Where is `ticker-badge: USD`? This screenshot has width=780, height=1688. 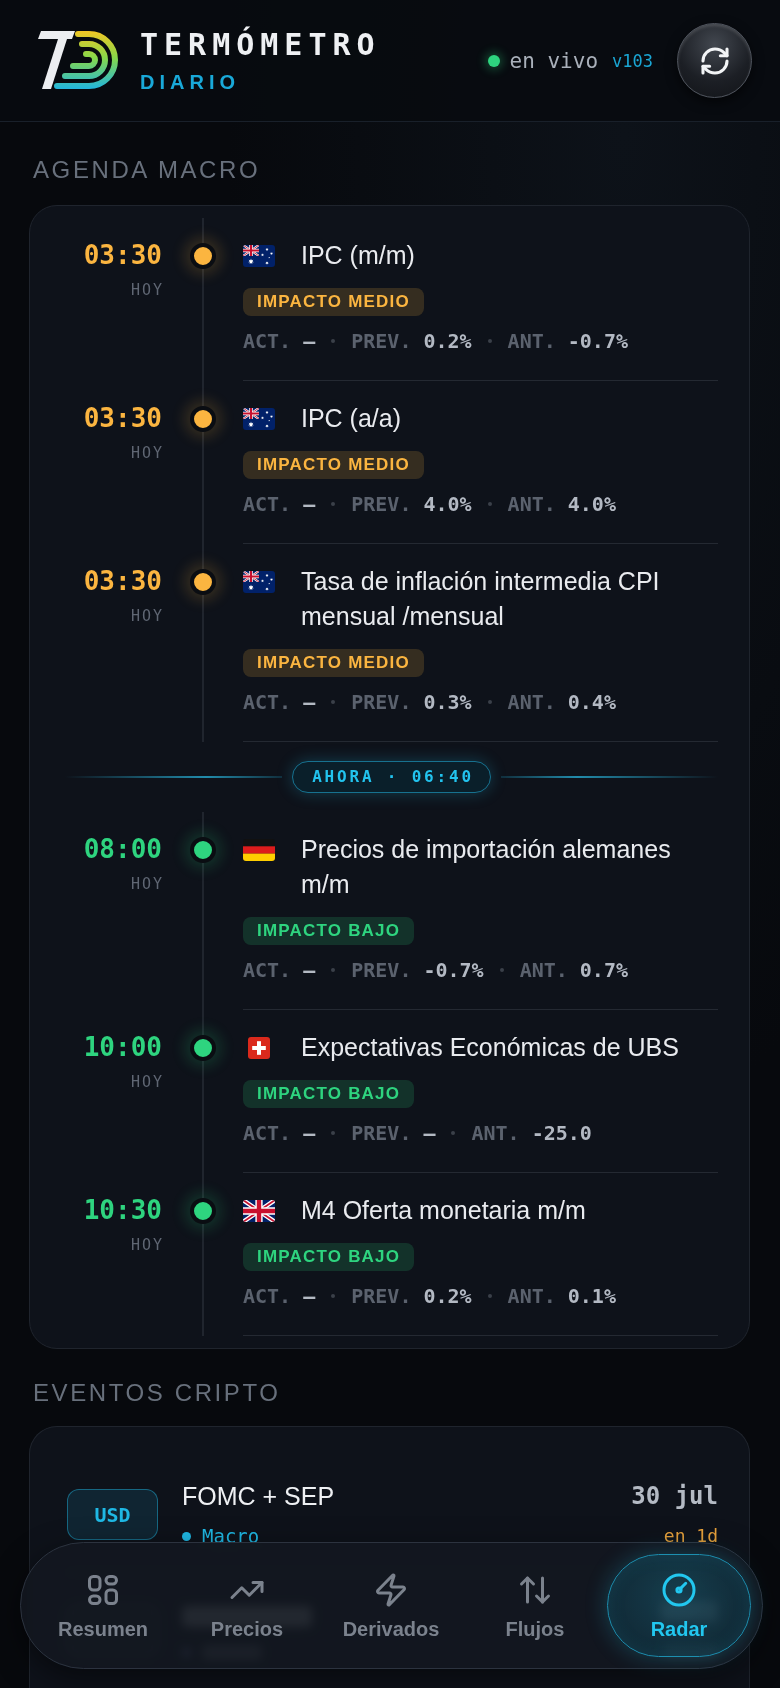 ticker-badge: USD is located at coordinates (112, 1514).